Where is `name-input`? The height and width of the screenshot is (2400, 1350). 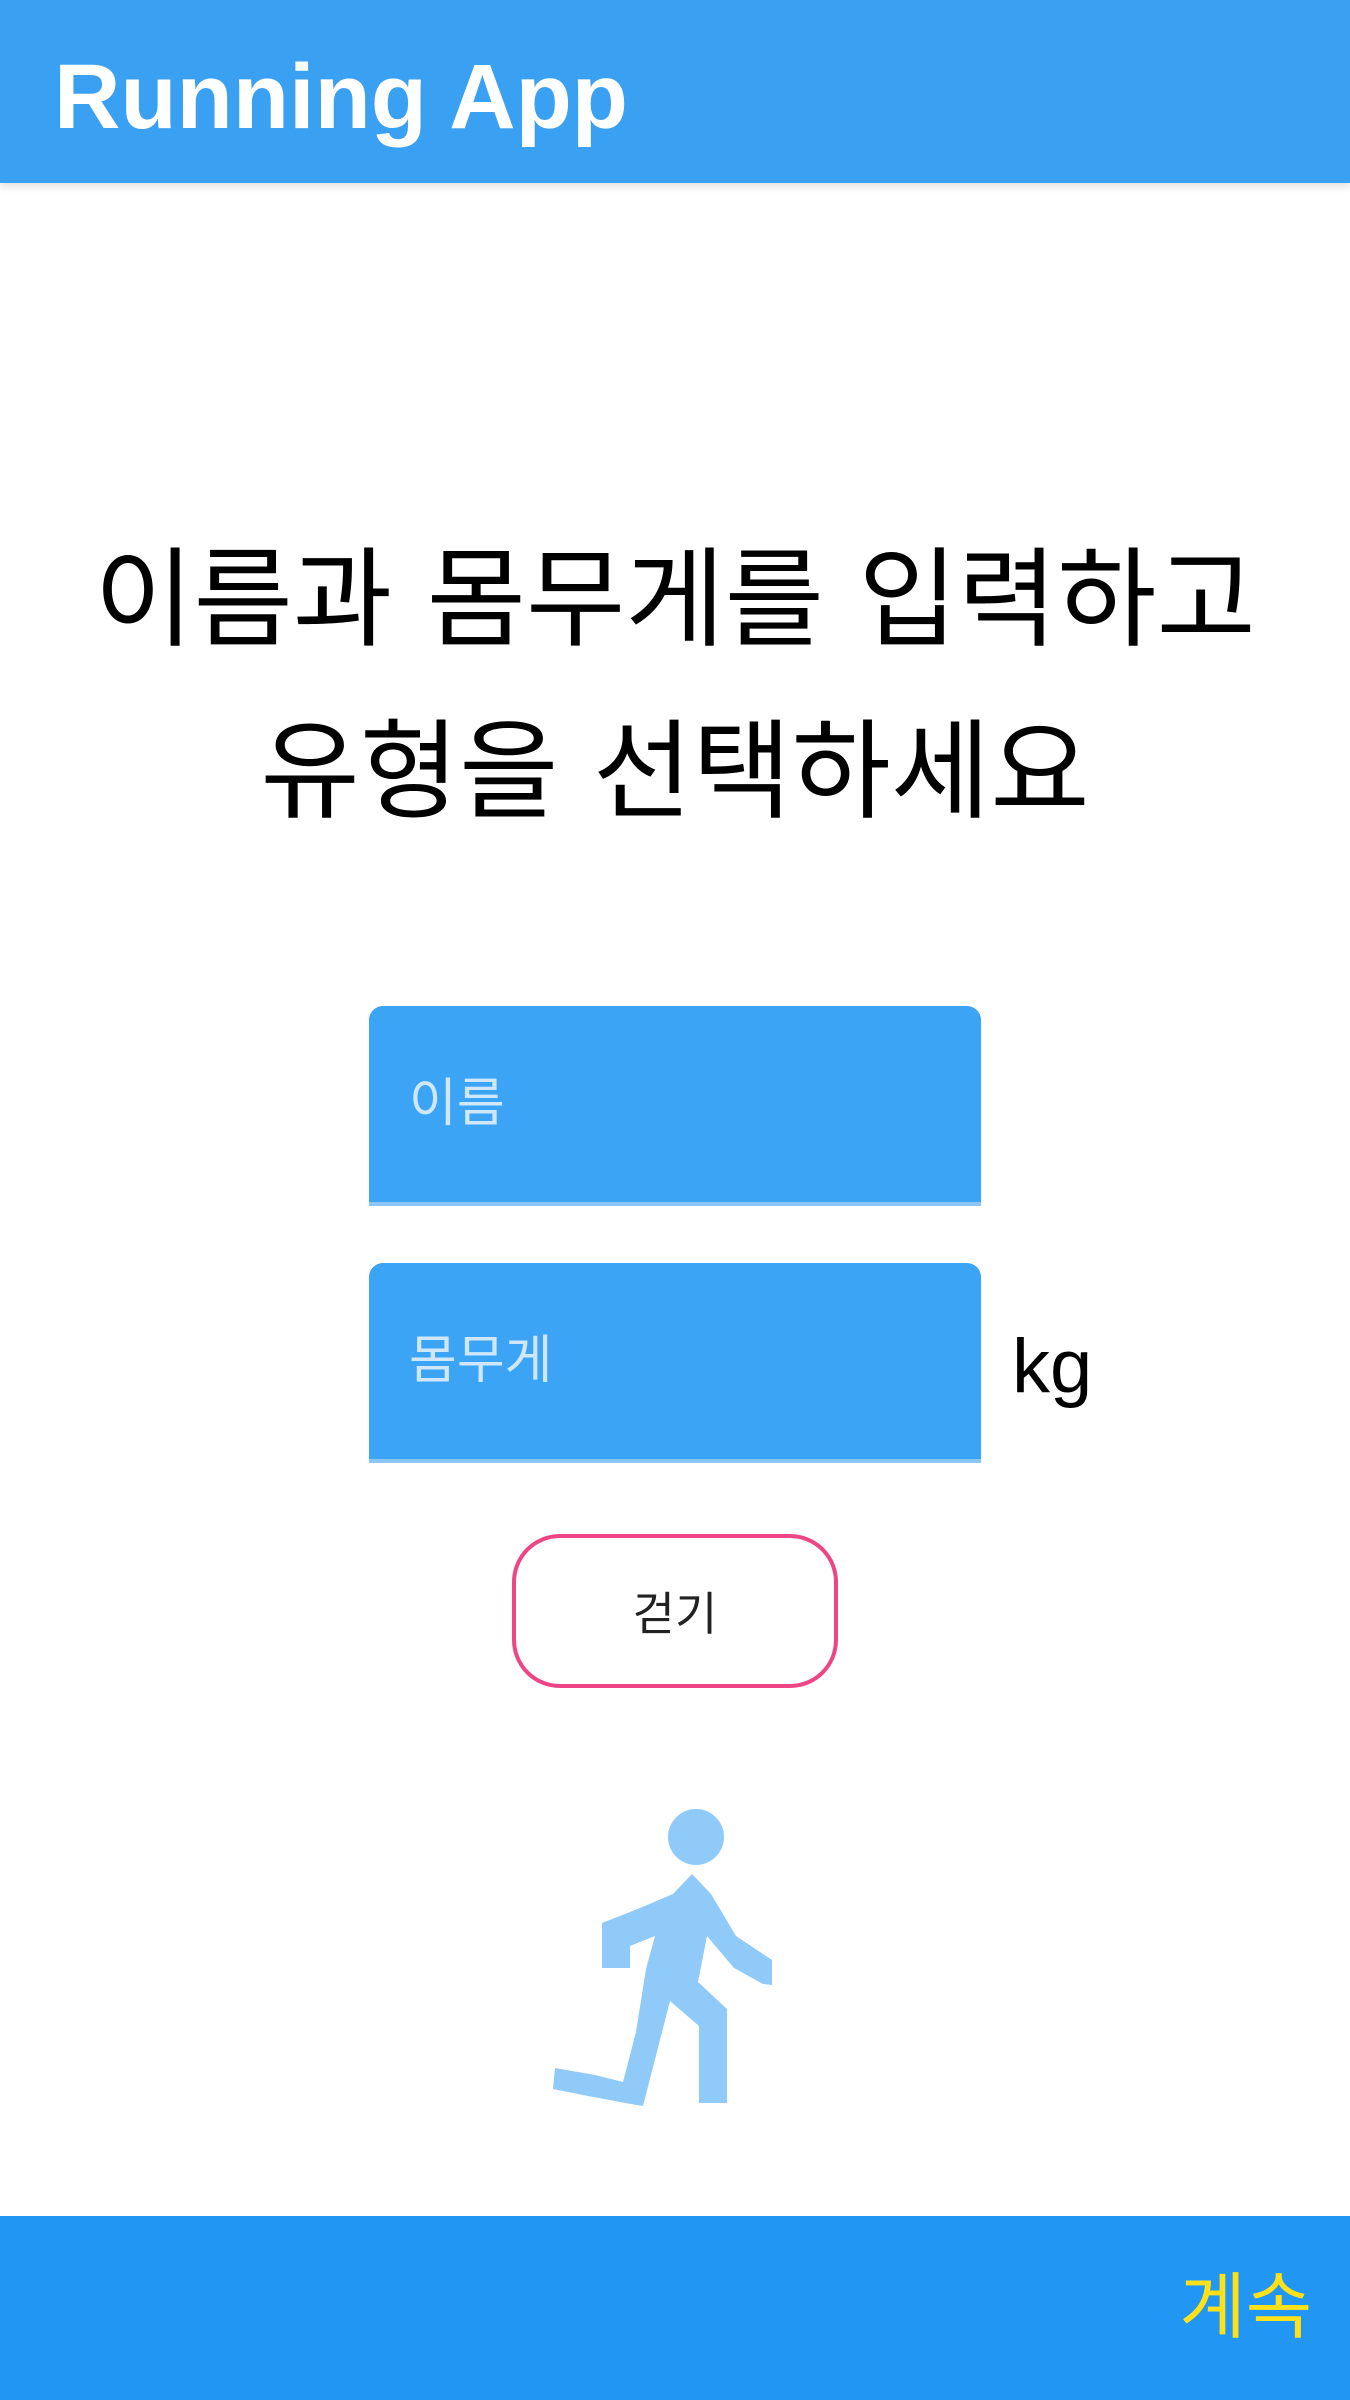
name-input is located at coordinates (679, 1104).